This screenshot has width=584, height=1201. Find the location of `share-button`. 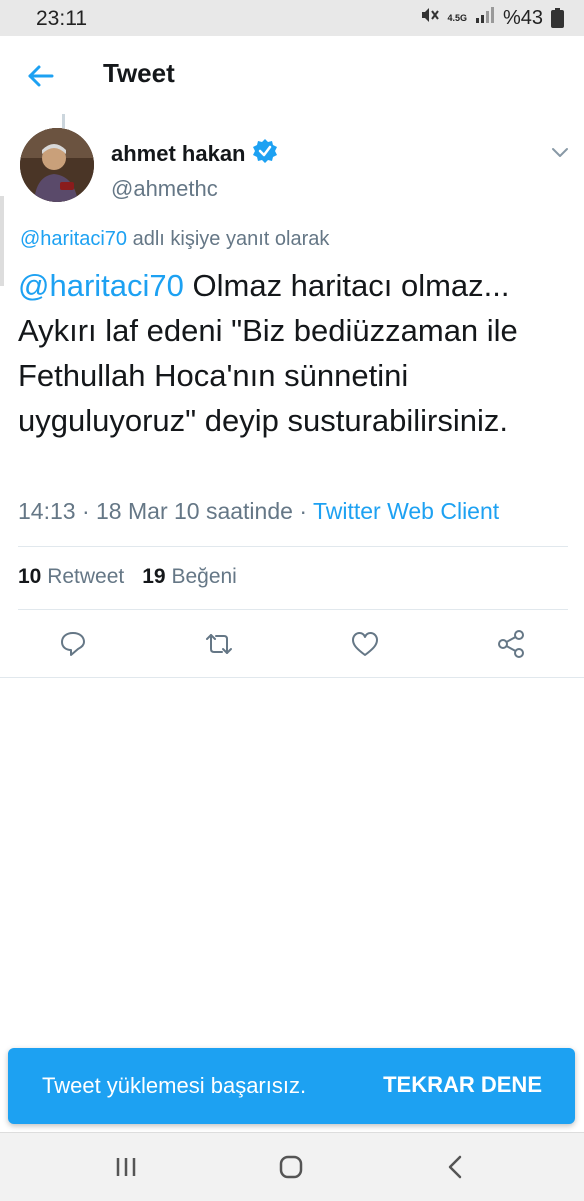

share-button is located at coordinates (511, 644).